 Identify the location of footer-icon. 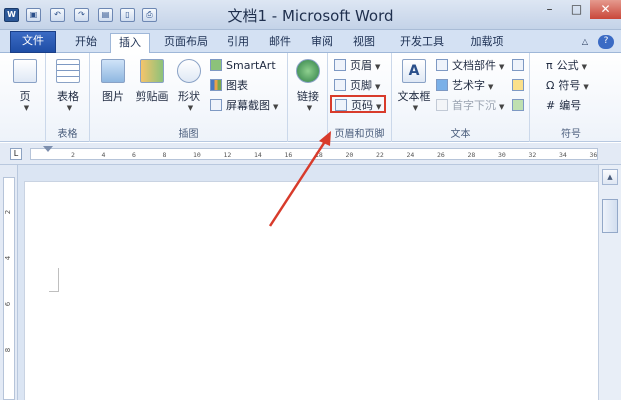
(340, 85).